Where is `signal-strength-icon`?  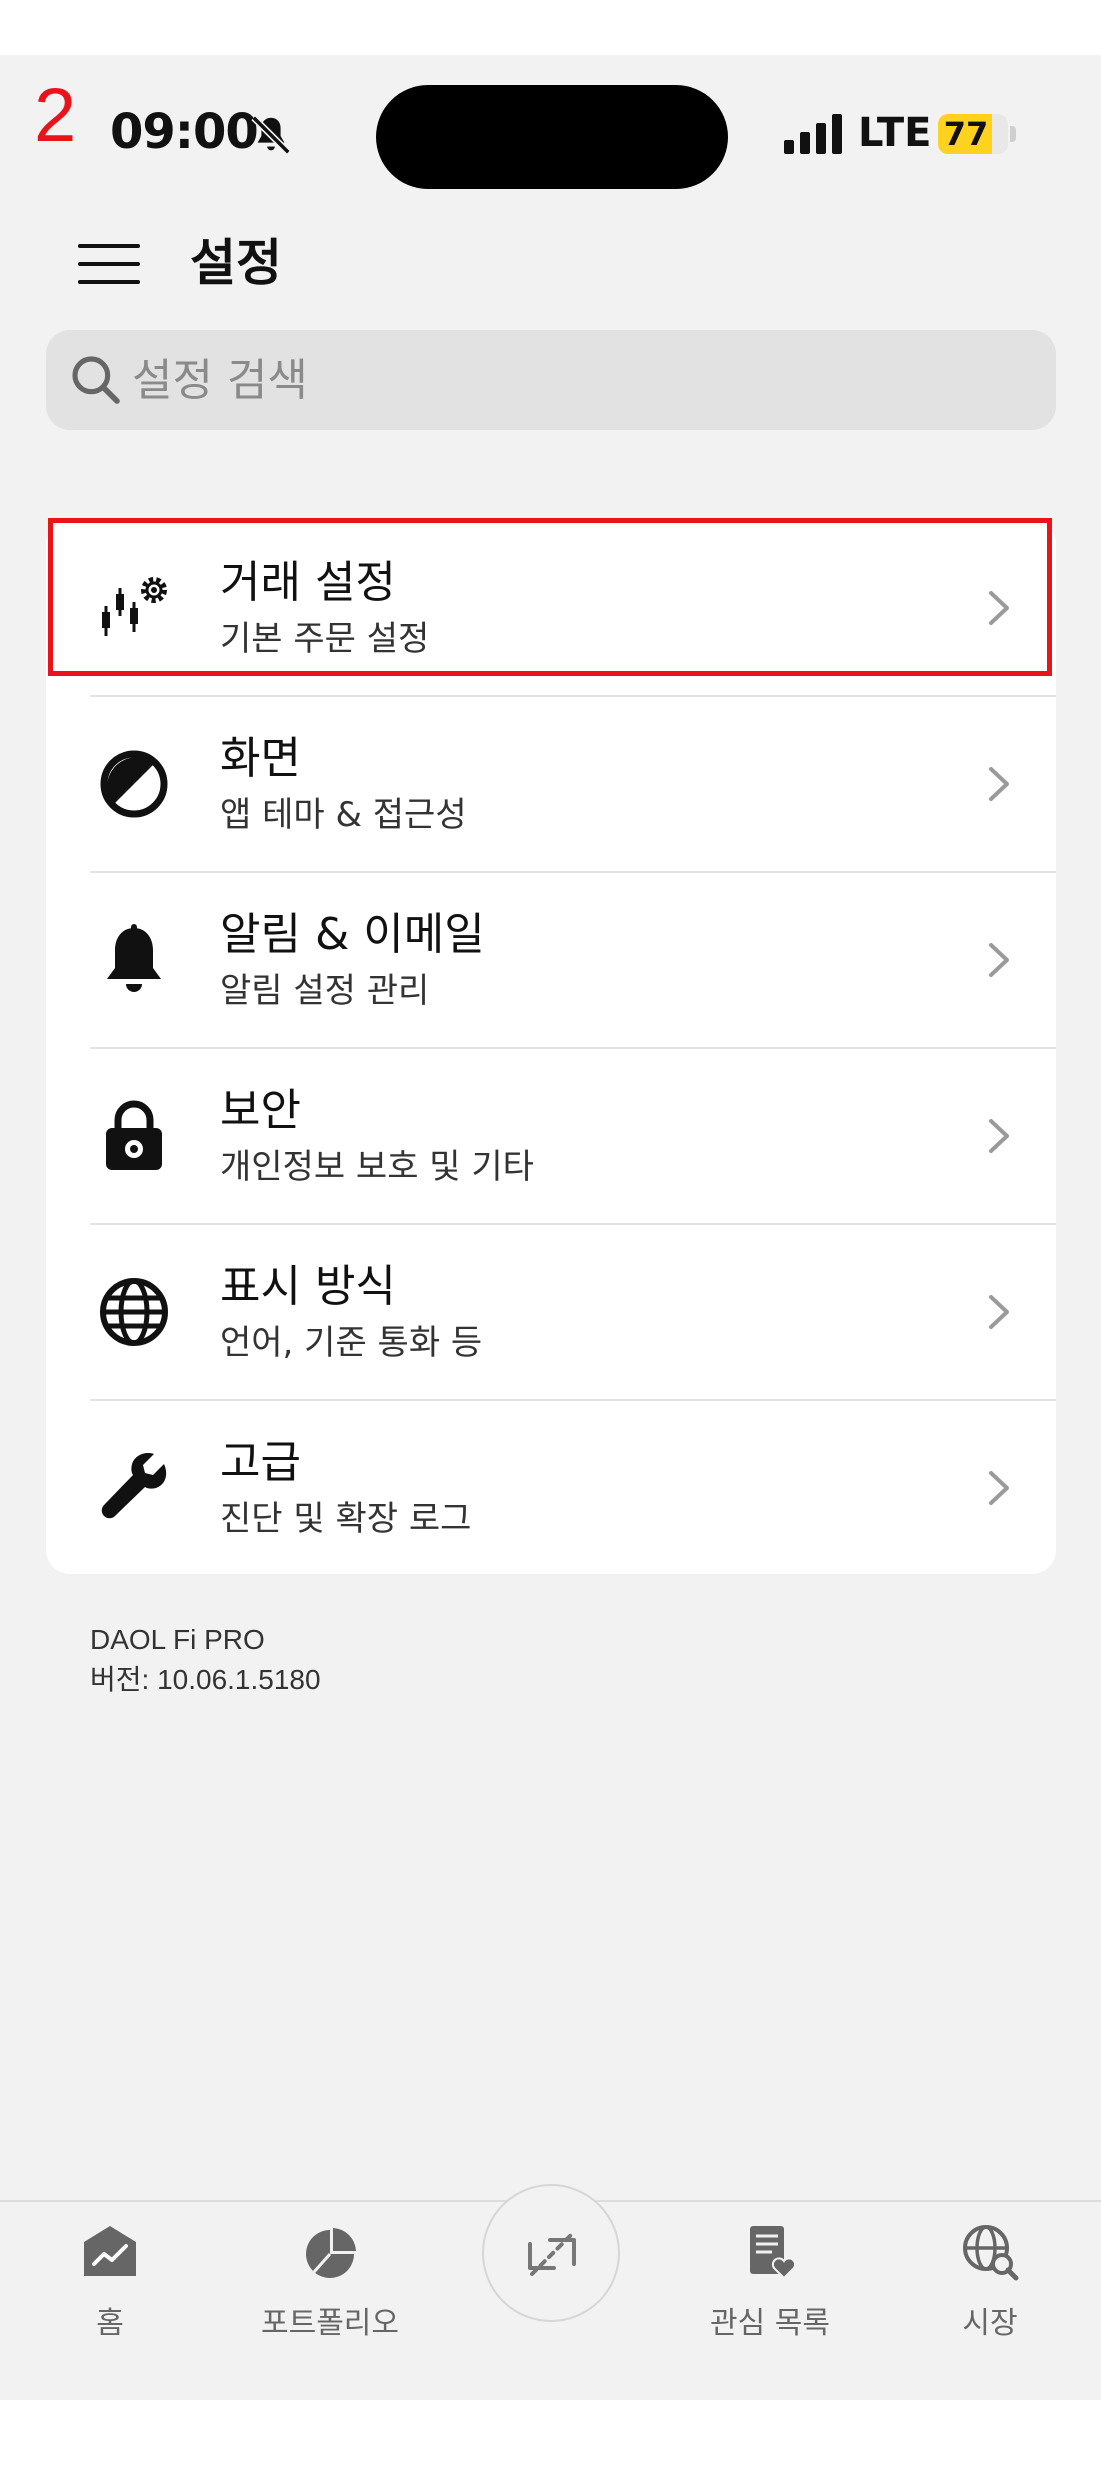
signal-strength-icon is located at coordinates (813, 134).